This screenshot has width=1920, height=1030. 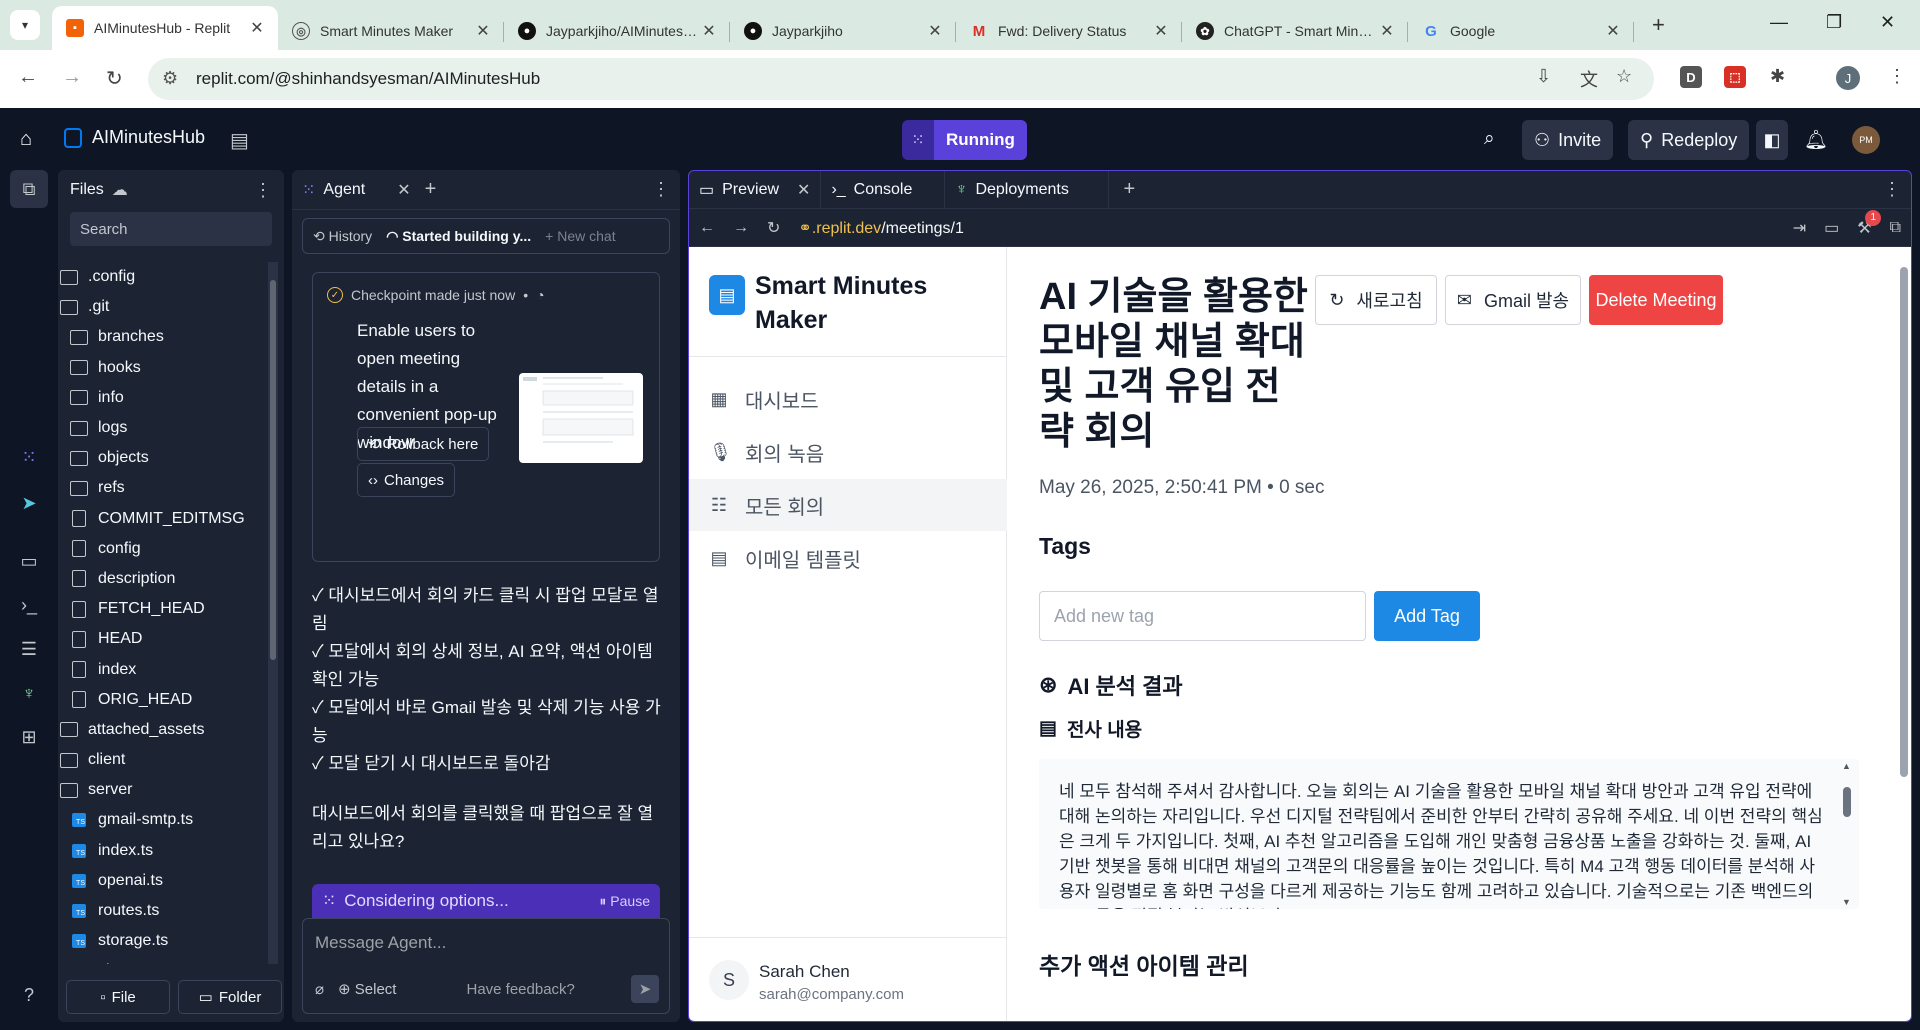 I want to click on browser-tab-smart-minutes: ◎ Smart Minutes Maker ✕, so click(x=391, y=31).